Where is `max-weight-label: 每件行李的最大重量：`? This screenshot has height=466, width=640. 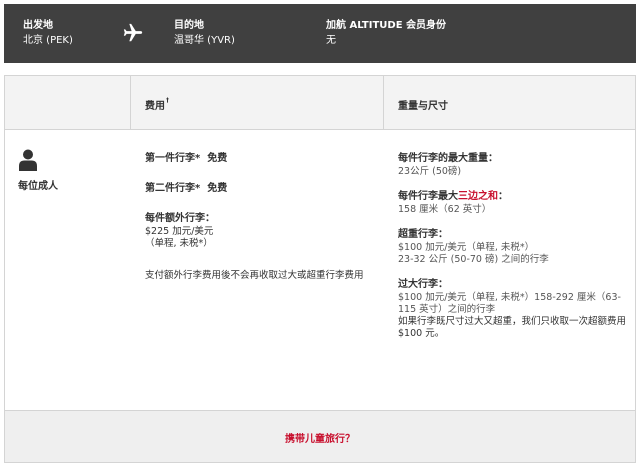 max-weight-label: 每件行李的最大重量： is located at coordinates (448, 158).